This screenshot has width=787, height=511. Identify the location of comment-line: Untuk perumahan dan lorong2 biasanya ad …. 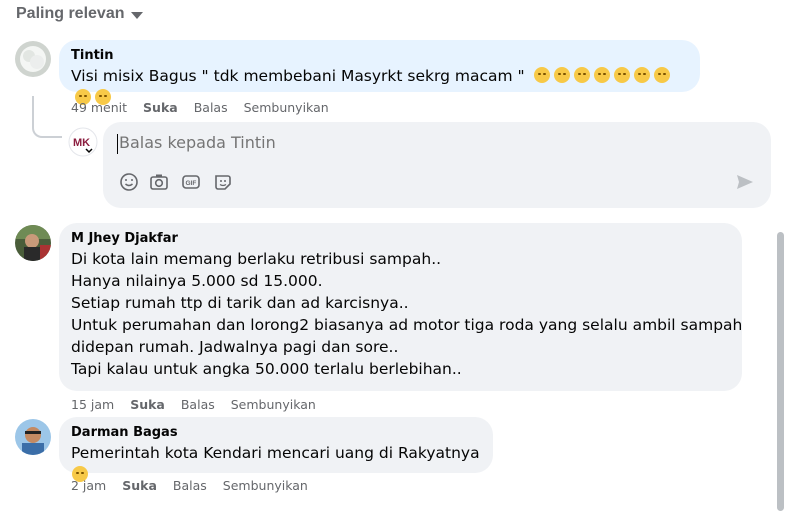
(407, 325).